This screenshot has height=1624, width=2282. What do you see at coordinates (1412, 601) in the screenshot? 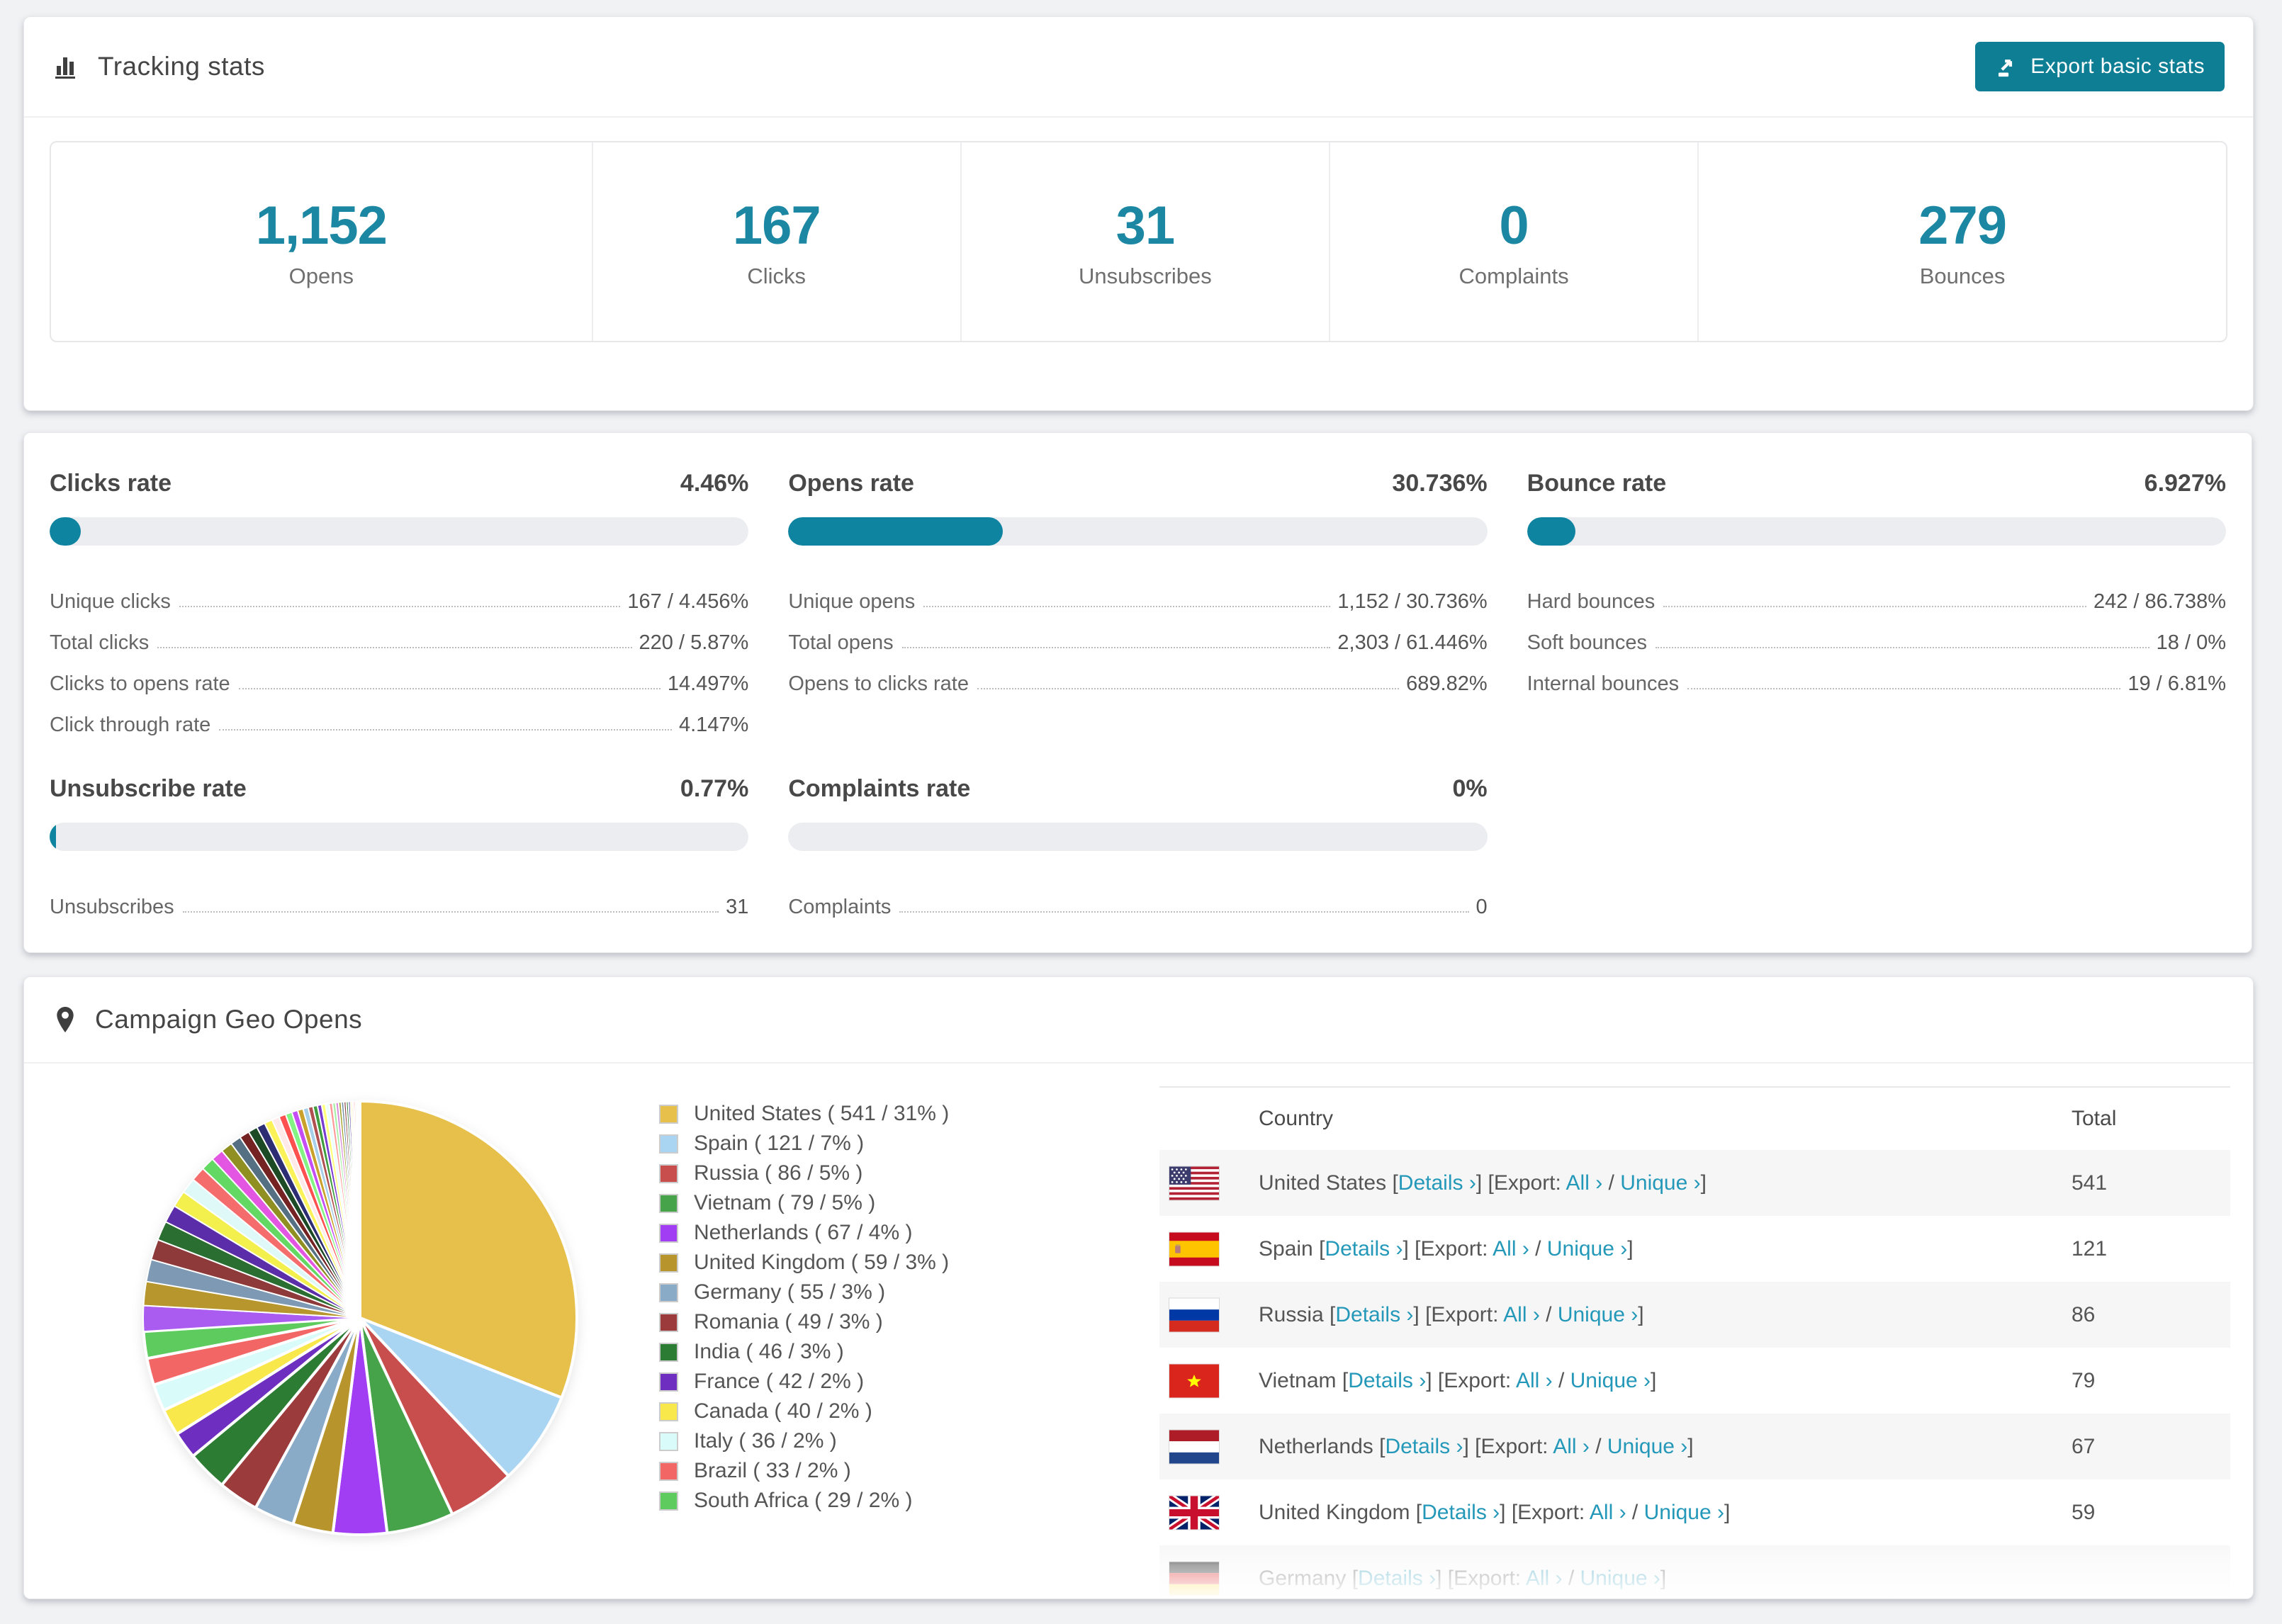
I see `stat-value: 1,152 / 30.736%` at bounding box center [1412, 601].